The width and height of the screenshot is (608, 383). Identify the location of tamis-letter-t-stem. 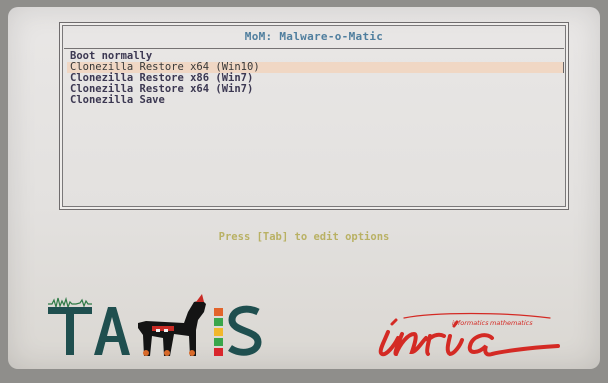
(70, 331).